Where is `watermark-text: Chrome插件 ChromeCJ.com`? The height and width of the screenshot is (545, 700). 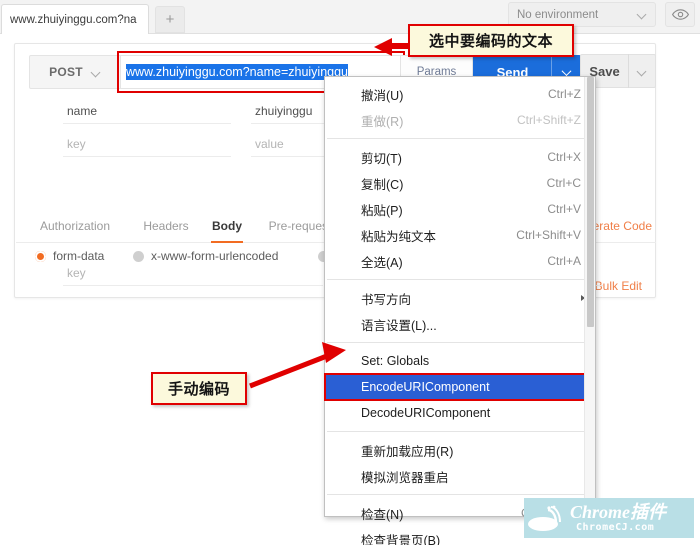
watermark-text: Chrome插件 ChromeCJ.com is located at coordinates (618, 518).